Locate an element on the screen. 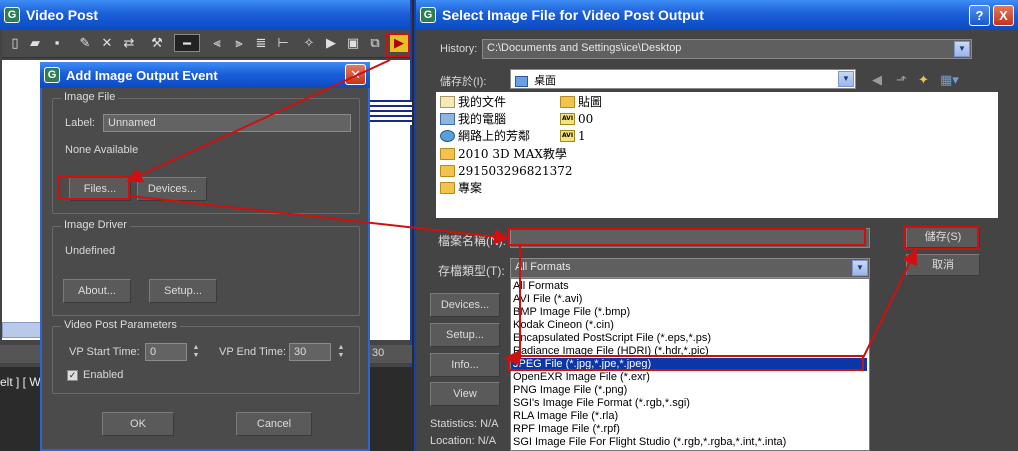  close-icon: ✕ is located at coordinates (355, 74).